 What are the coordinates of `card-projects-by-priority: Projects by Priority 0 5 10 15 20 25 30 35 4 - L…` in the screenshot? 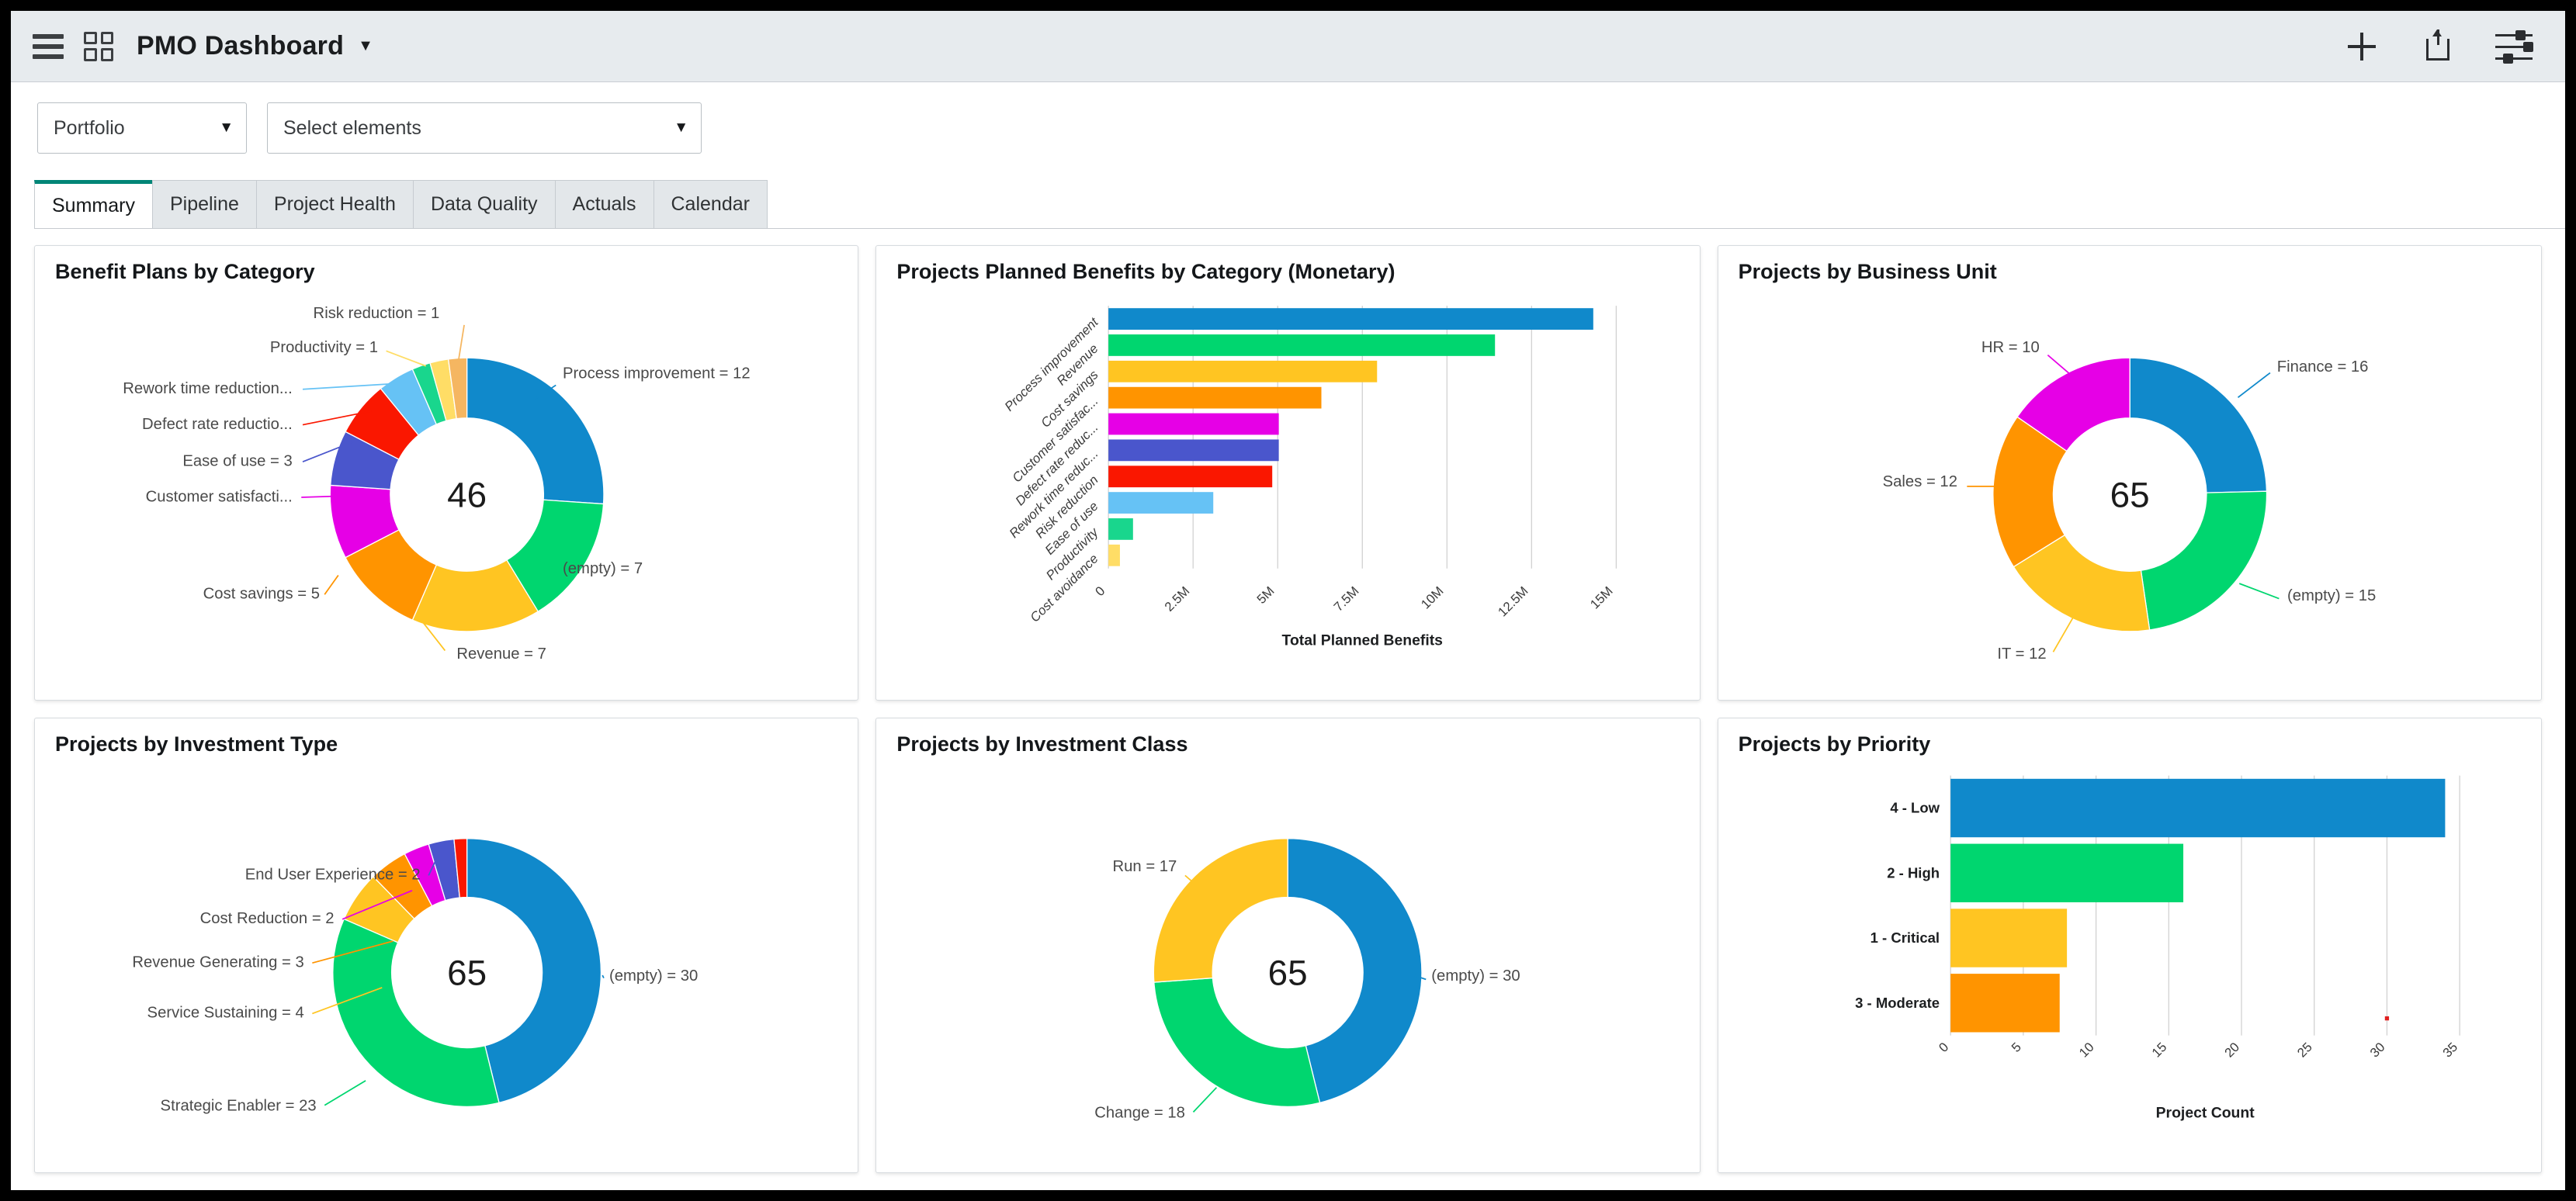 It's located at (2129, 946).